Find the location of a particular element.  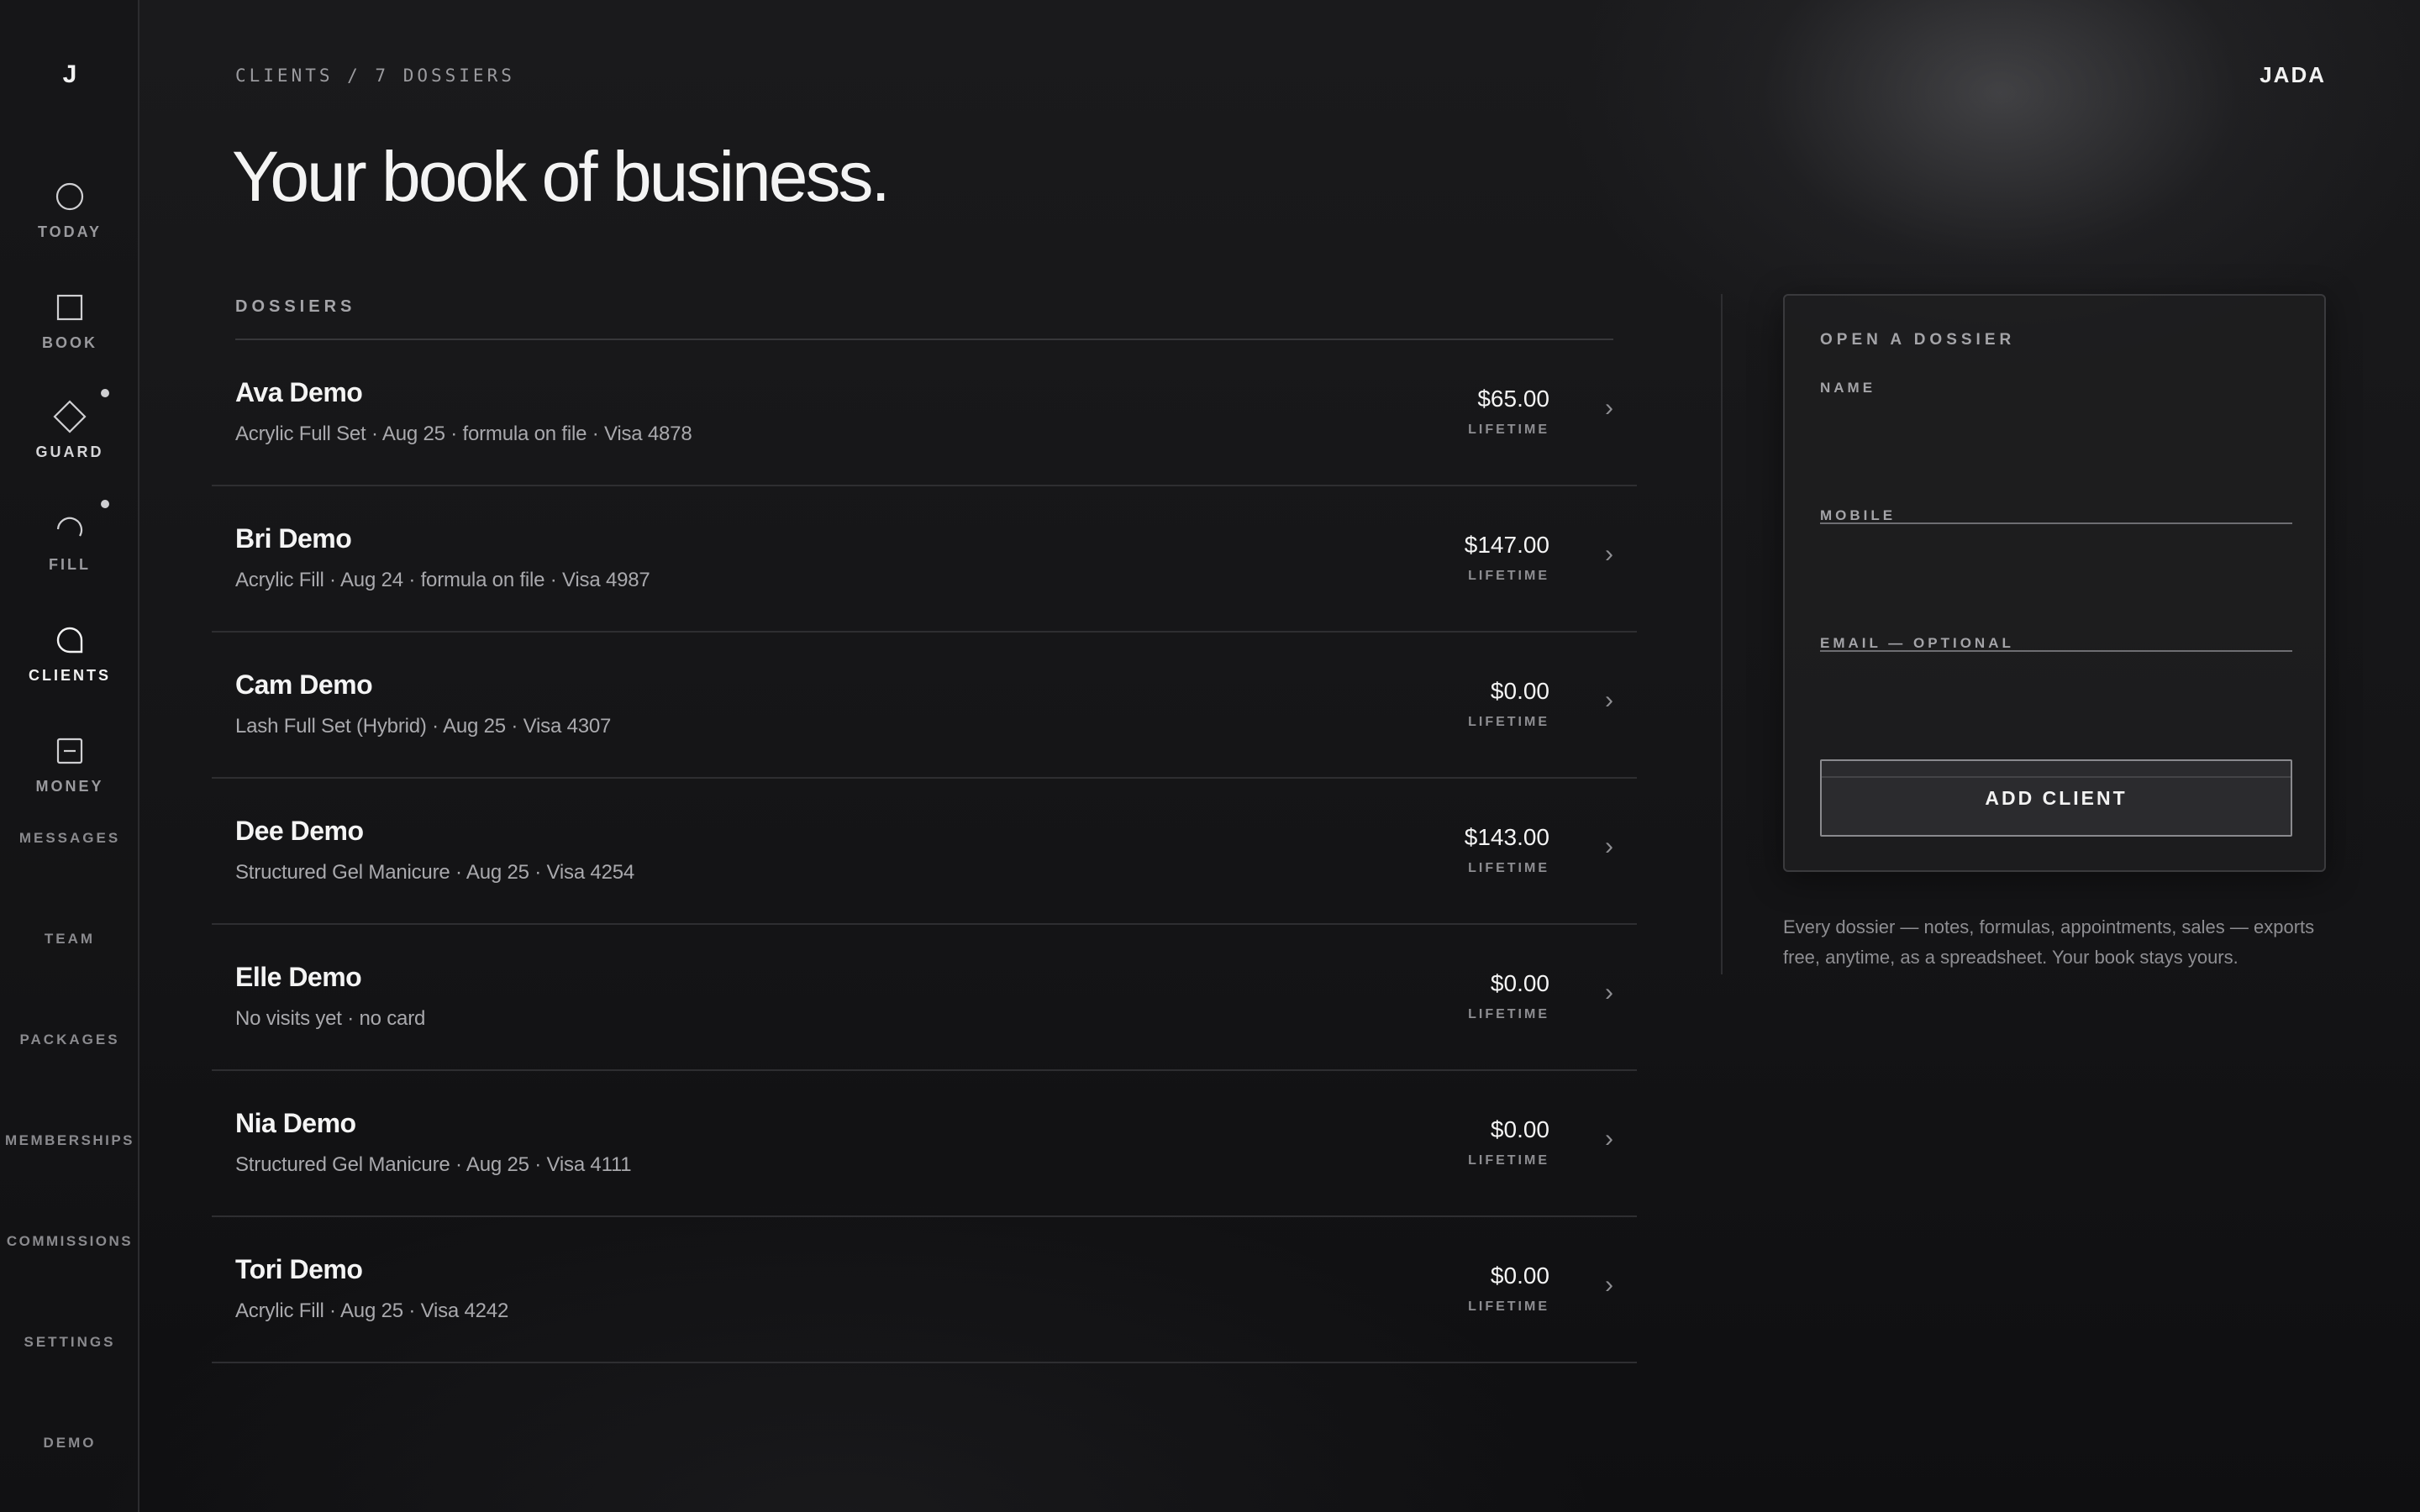

speech-bubble-icon is located at coordinates (69, 640).